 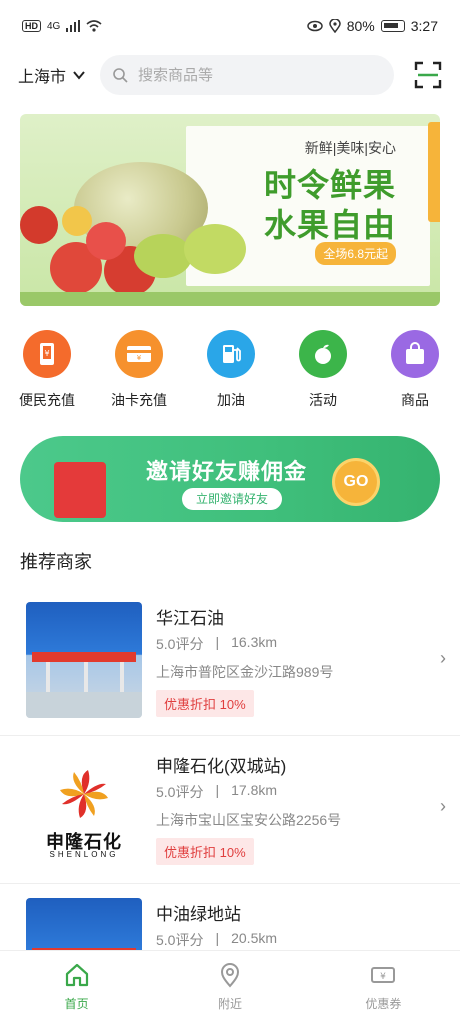 I want to click on eye-icon, so click(x=314, y=26).